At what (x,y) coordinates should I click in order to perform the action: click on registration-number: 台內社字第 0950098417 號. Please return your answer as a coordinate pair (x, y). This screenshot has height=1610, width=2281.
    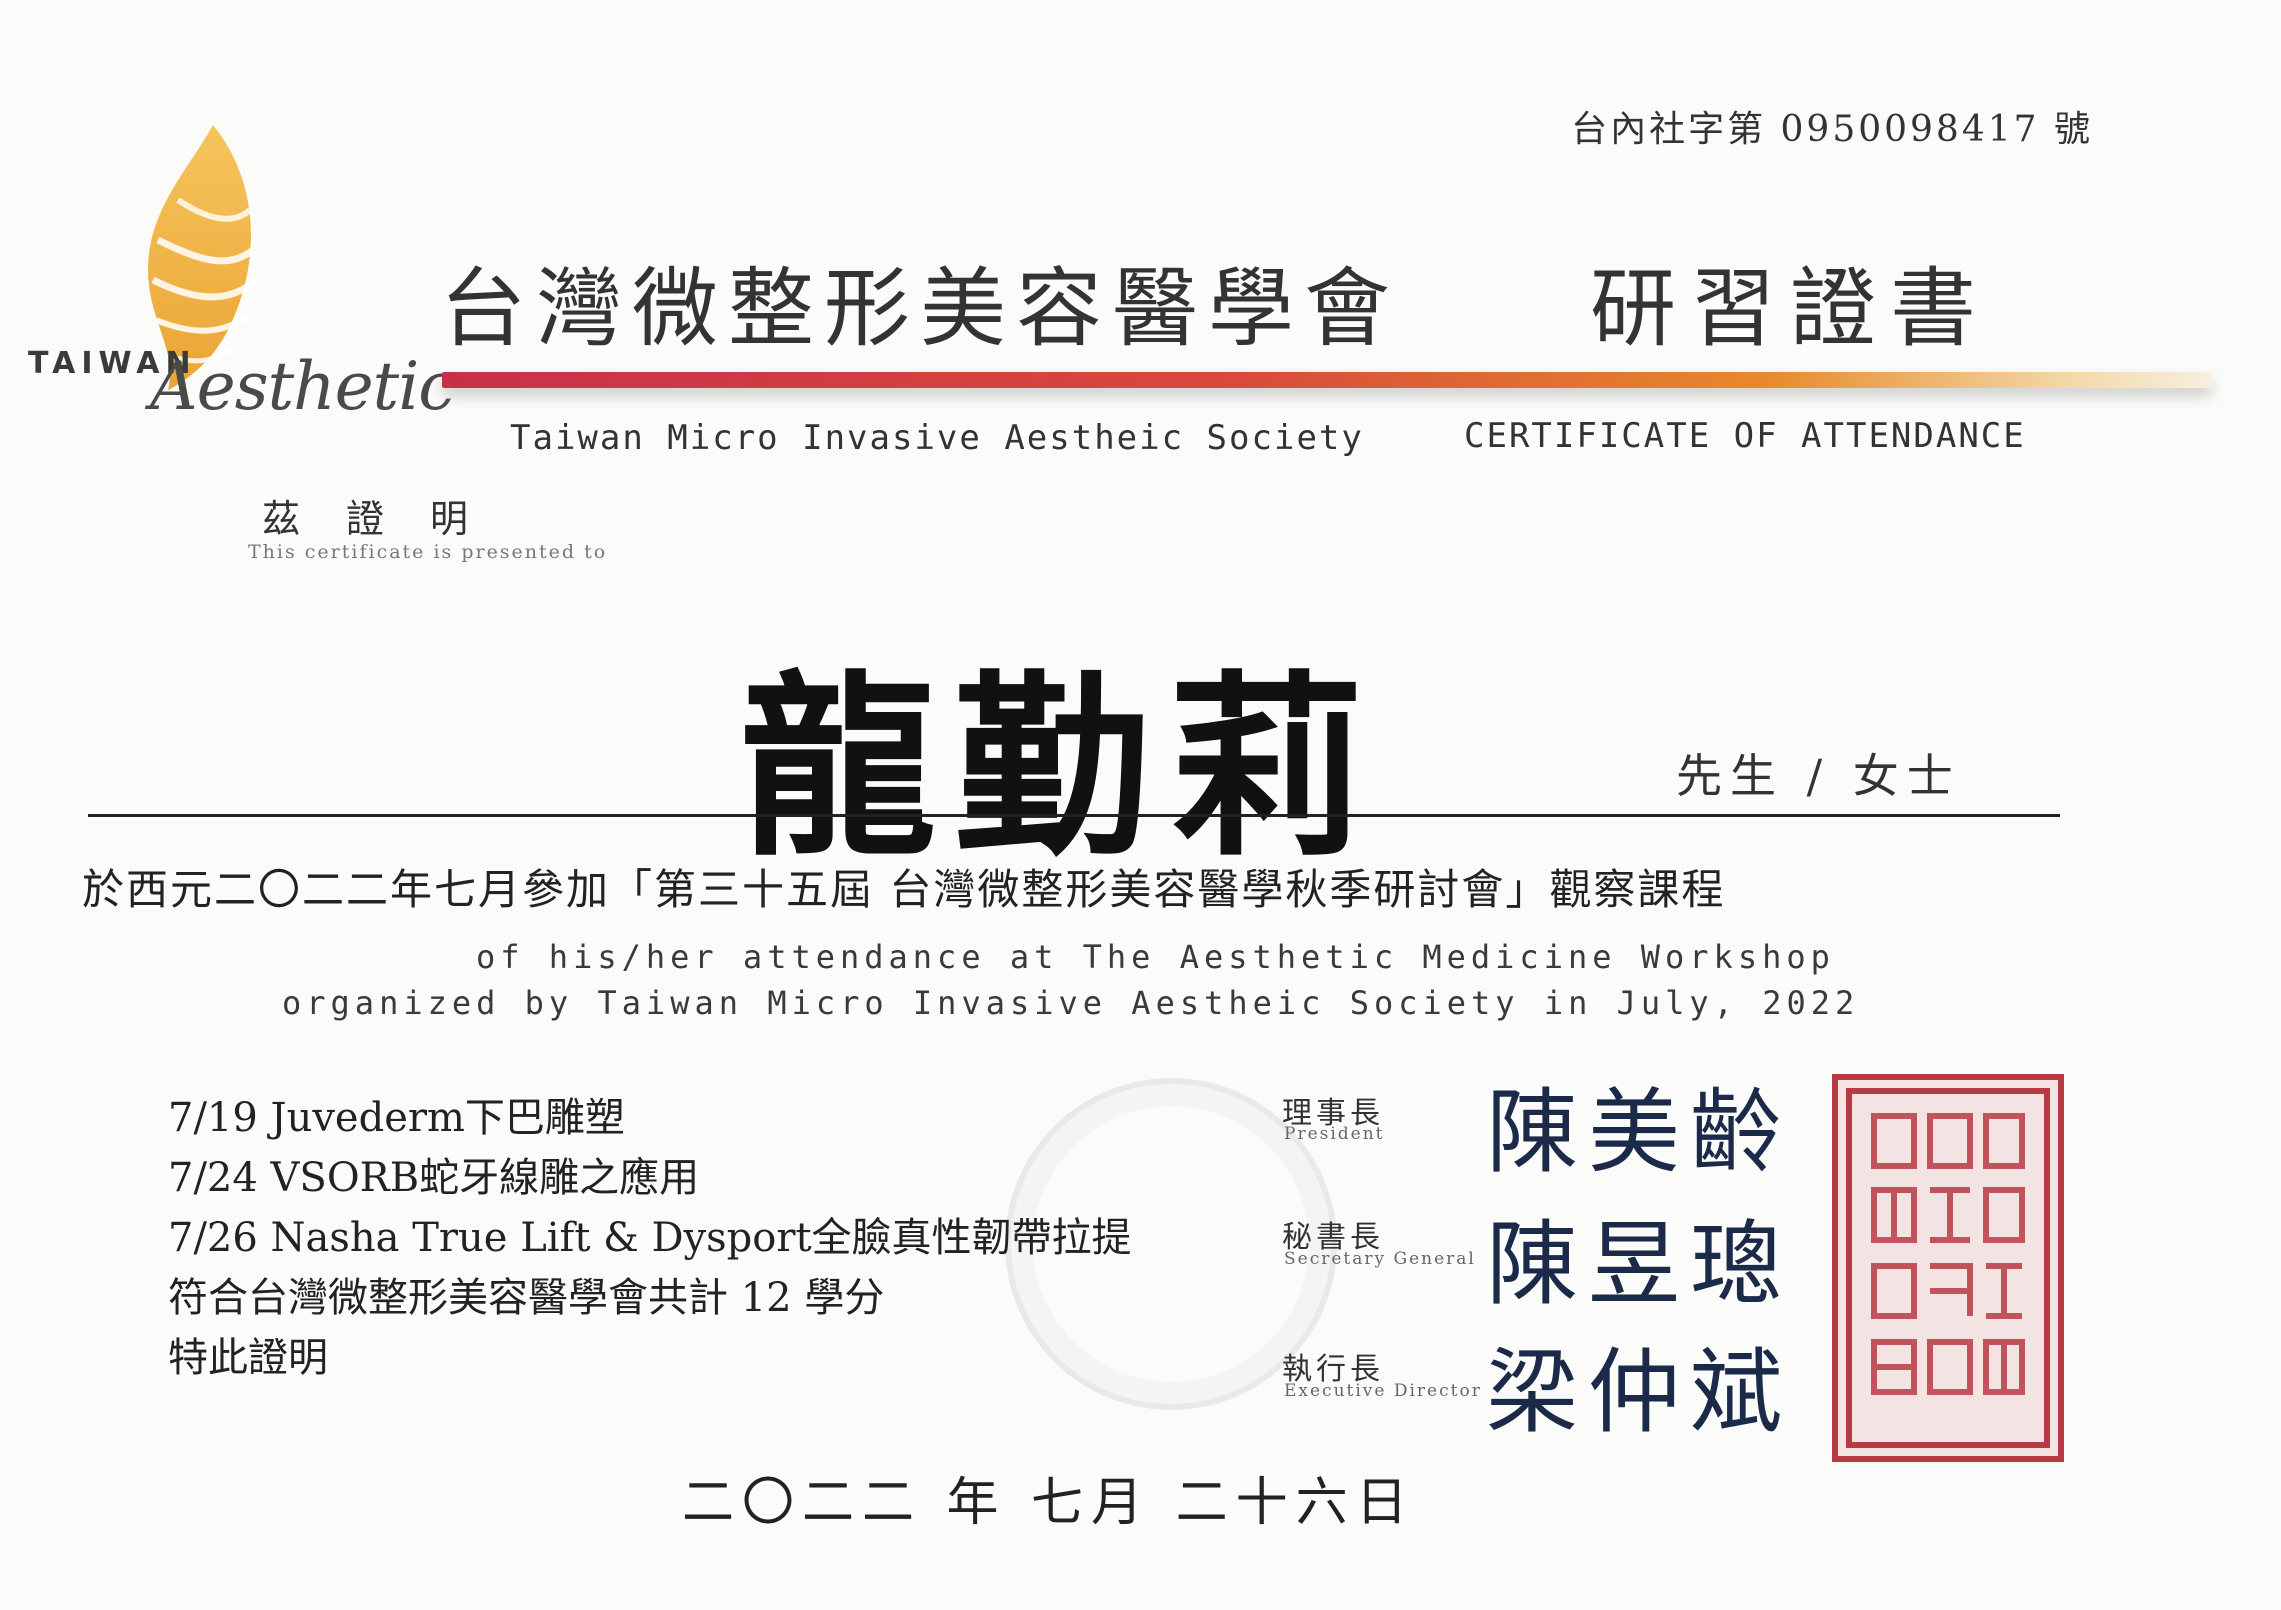
    Looking at the image, I should click on (1832, 129).